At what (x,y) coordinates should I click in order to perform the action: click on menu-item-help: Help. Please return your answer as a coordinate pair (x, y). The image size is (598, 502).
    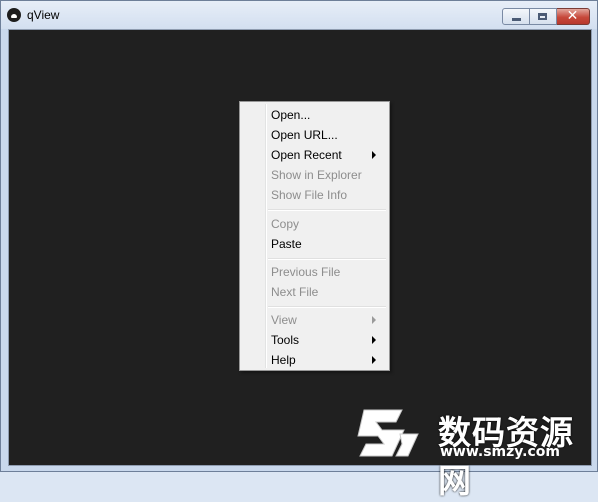
    Looking at the image, I should click on (314, 360).